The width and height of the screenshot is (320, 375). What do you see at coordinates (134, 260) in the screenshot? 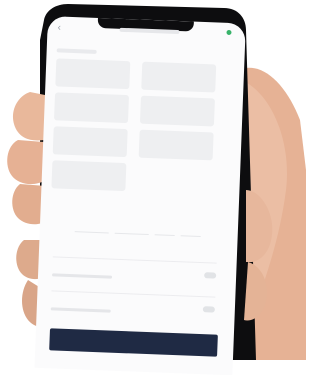
I see `divider` at bounding box center [134, 260].